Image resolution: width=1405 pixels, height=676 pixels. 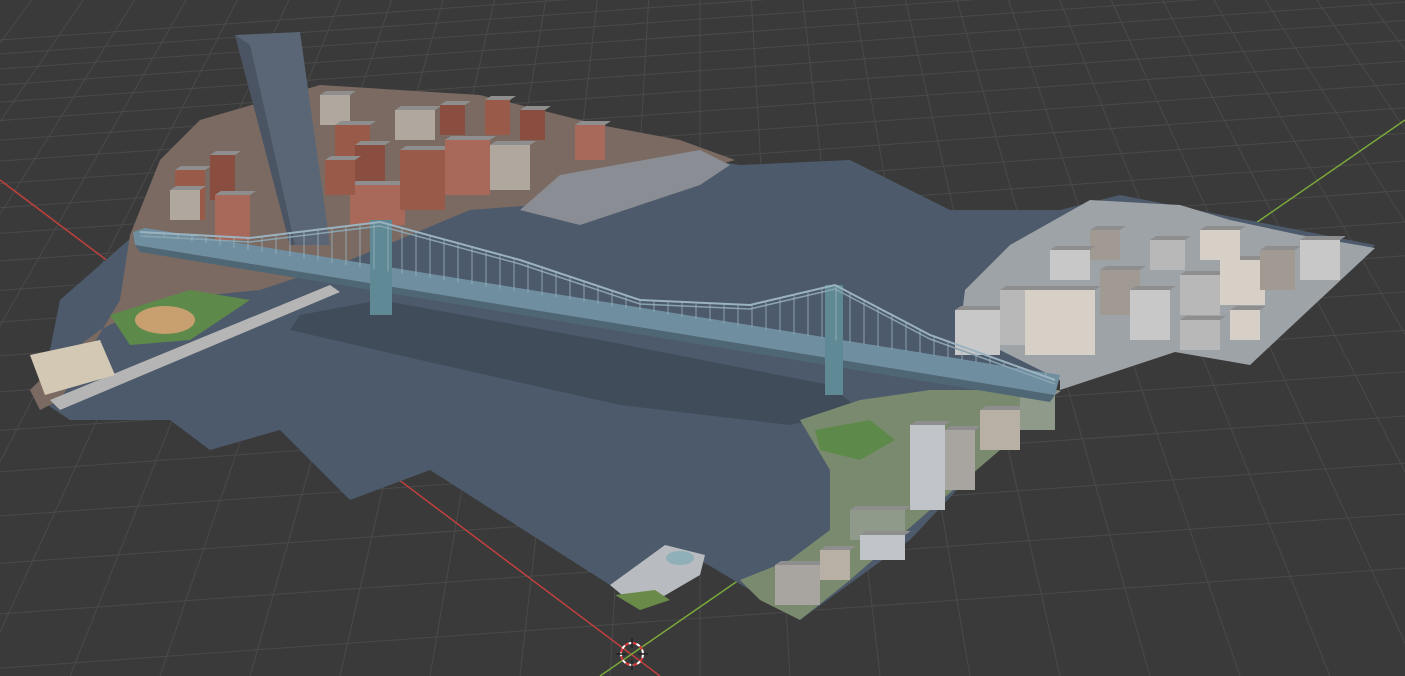 I want to click on bottom-pier-pool, so click(x=680, y=558).